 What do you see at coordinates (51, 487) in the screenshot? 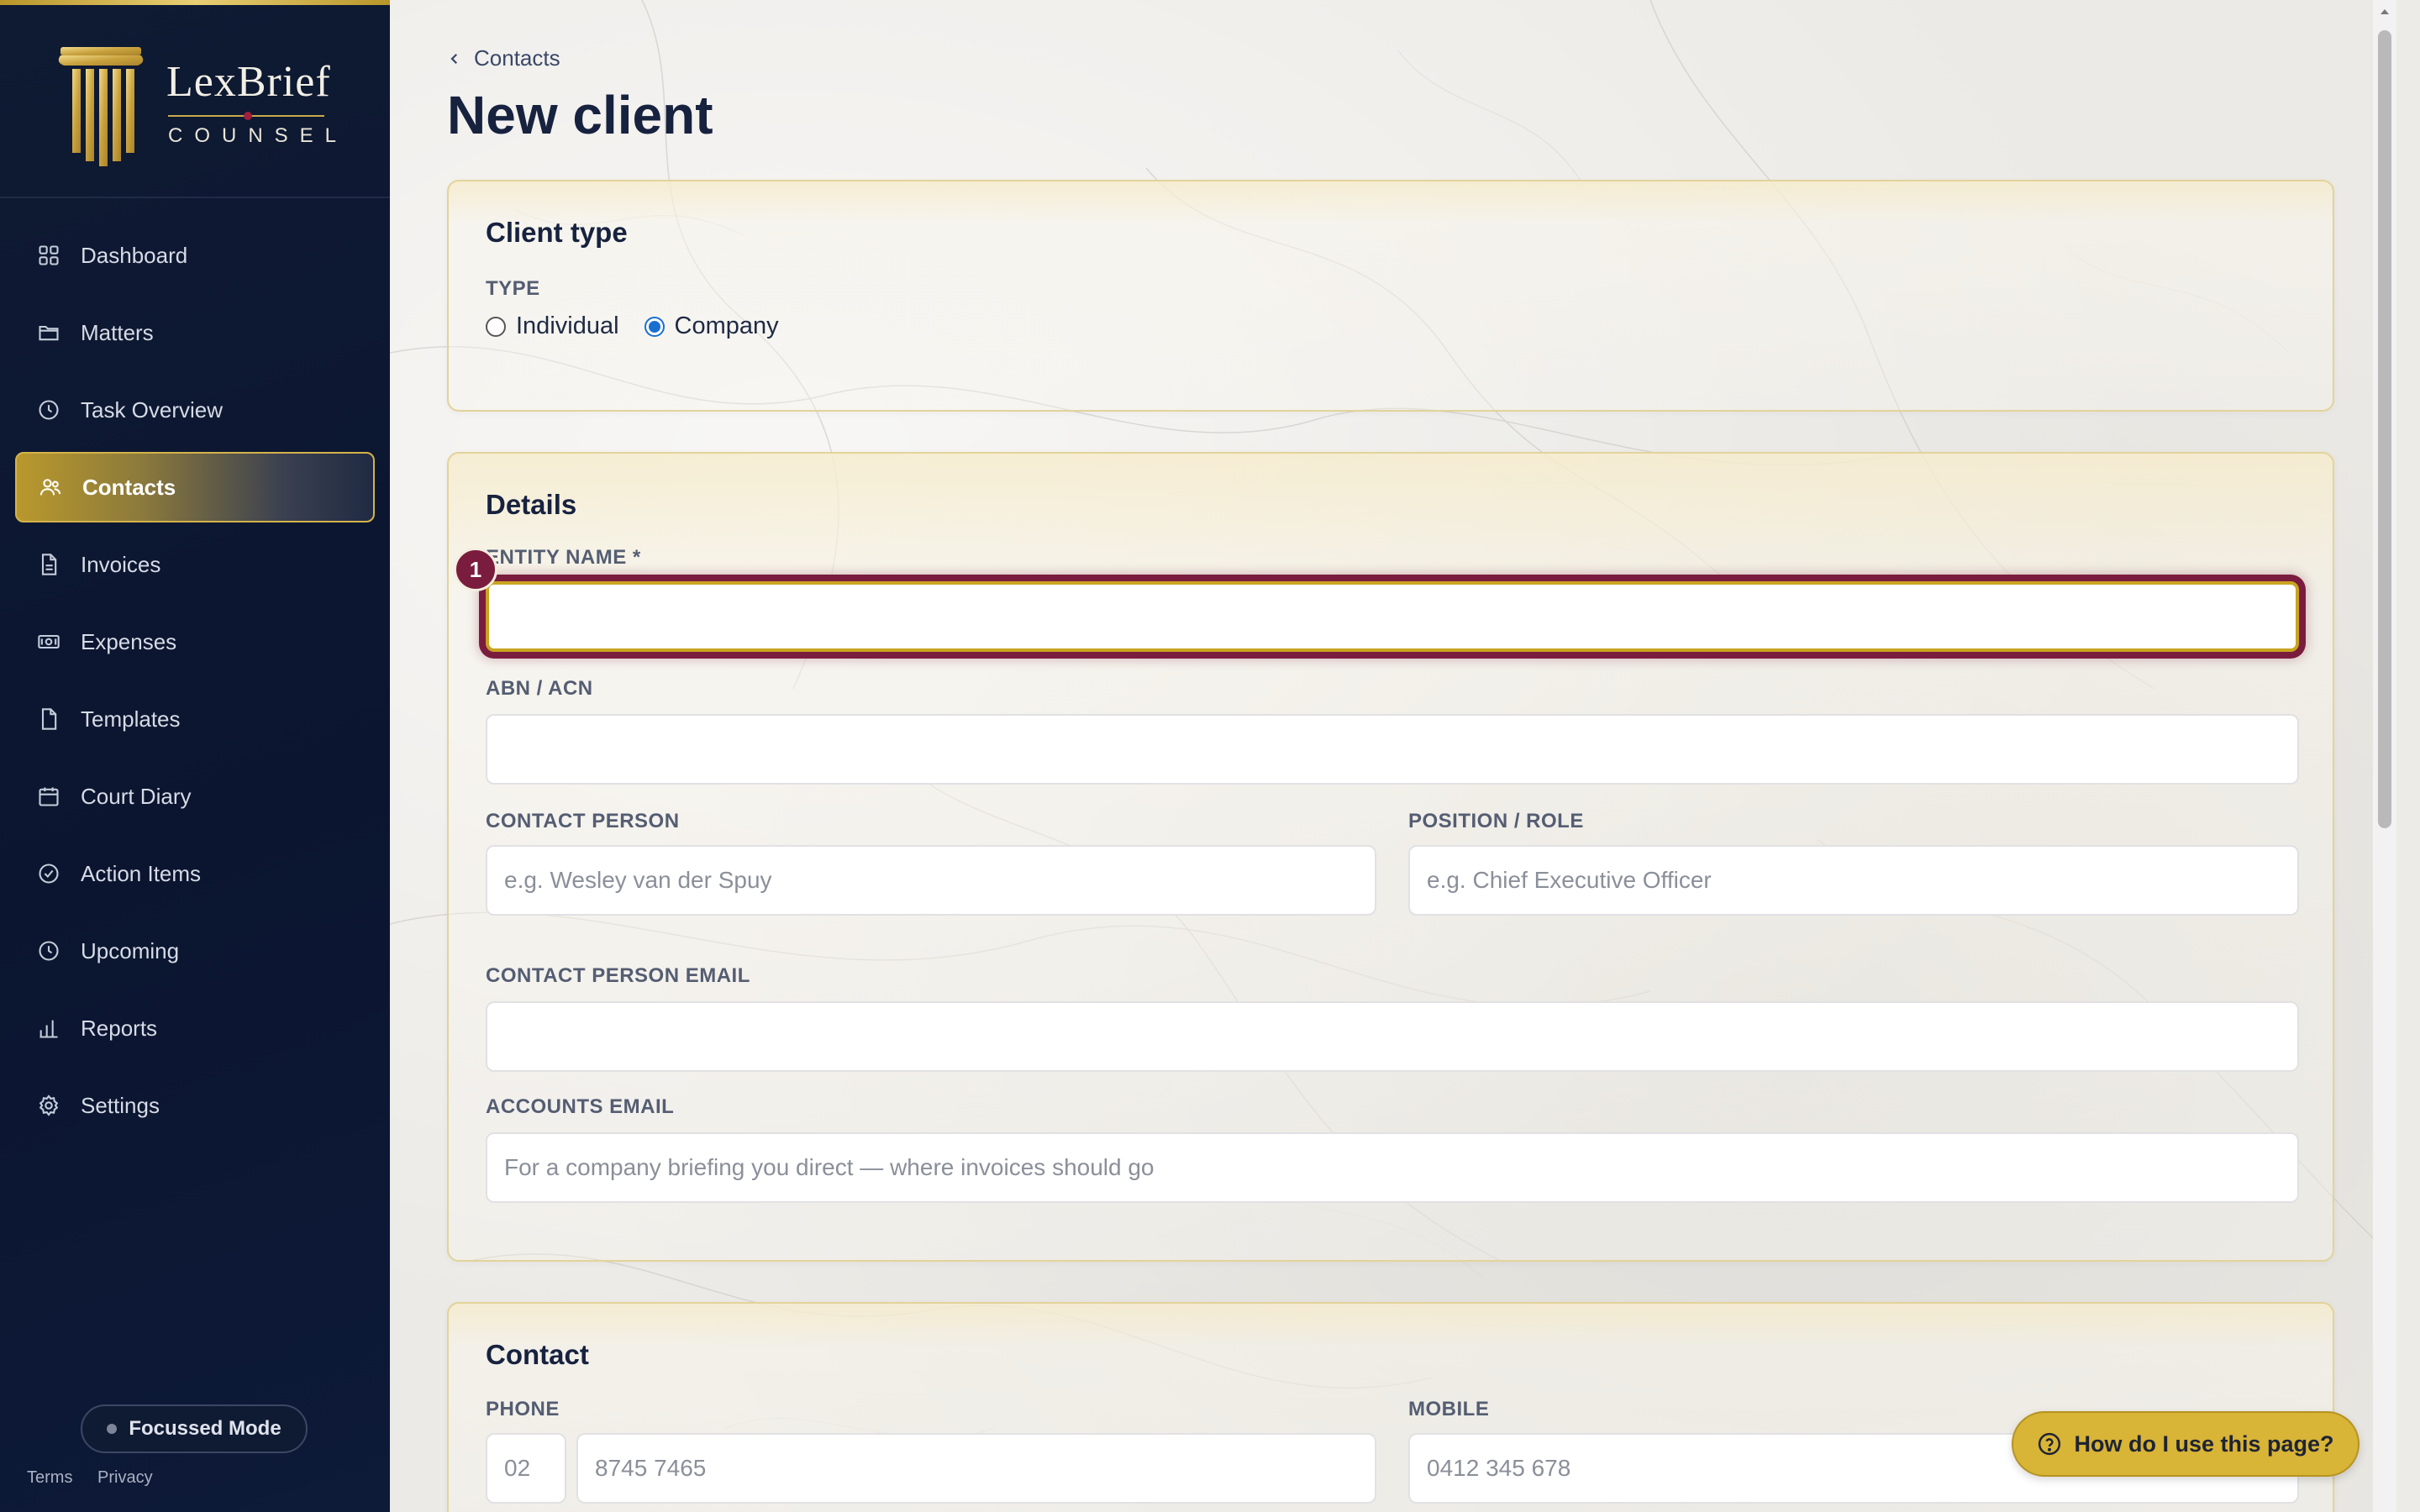
I see `users-icon` at bounding box center [51, 487].